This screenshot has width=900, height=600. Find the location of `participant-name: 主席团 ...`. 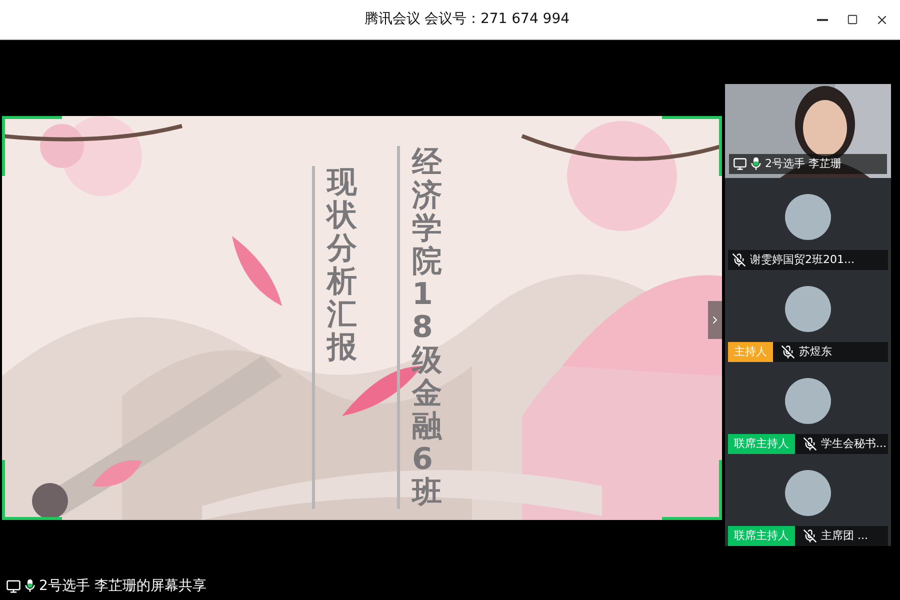

participant-name: 主席团 ... is located at coordinates (844, 536).